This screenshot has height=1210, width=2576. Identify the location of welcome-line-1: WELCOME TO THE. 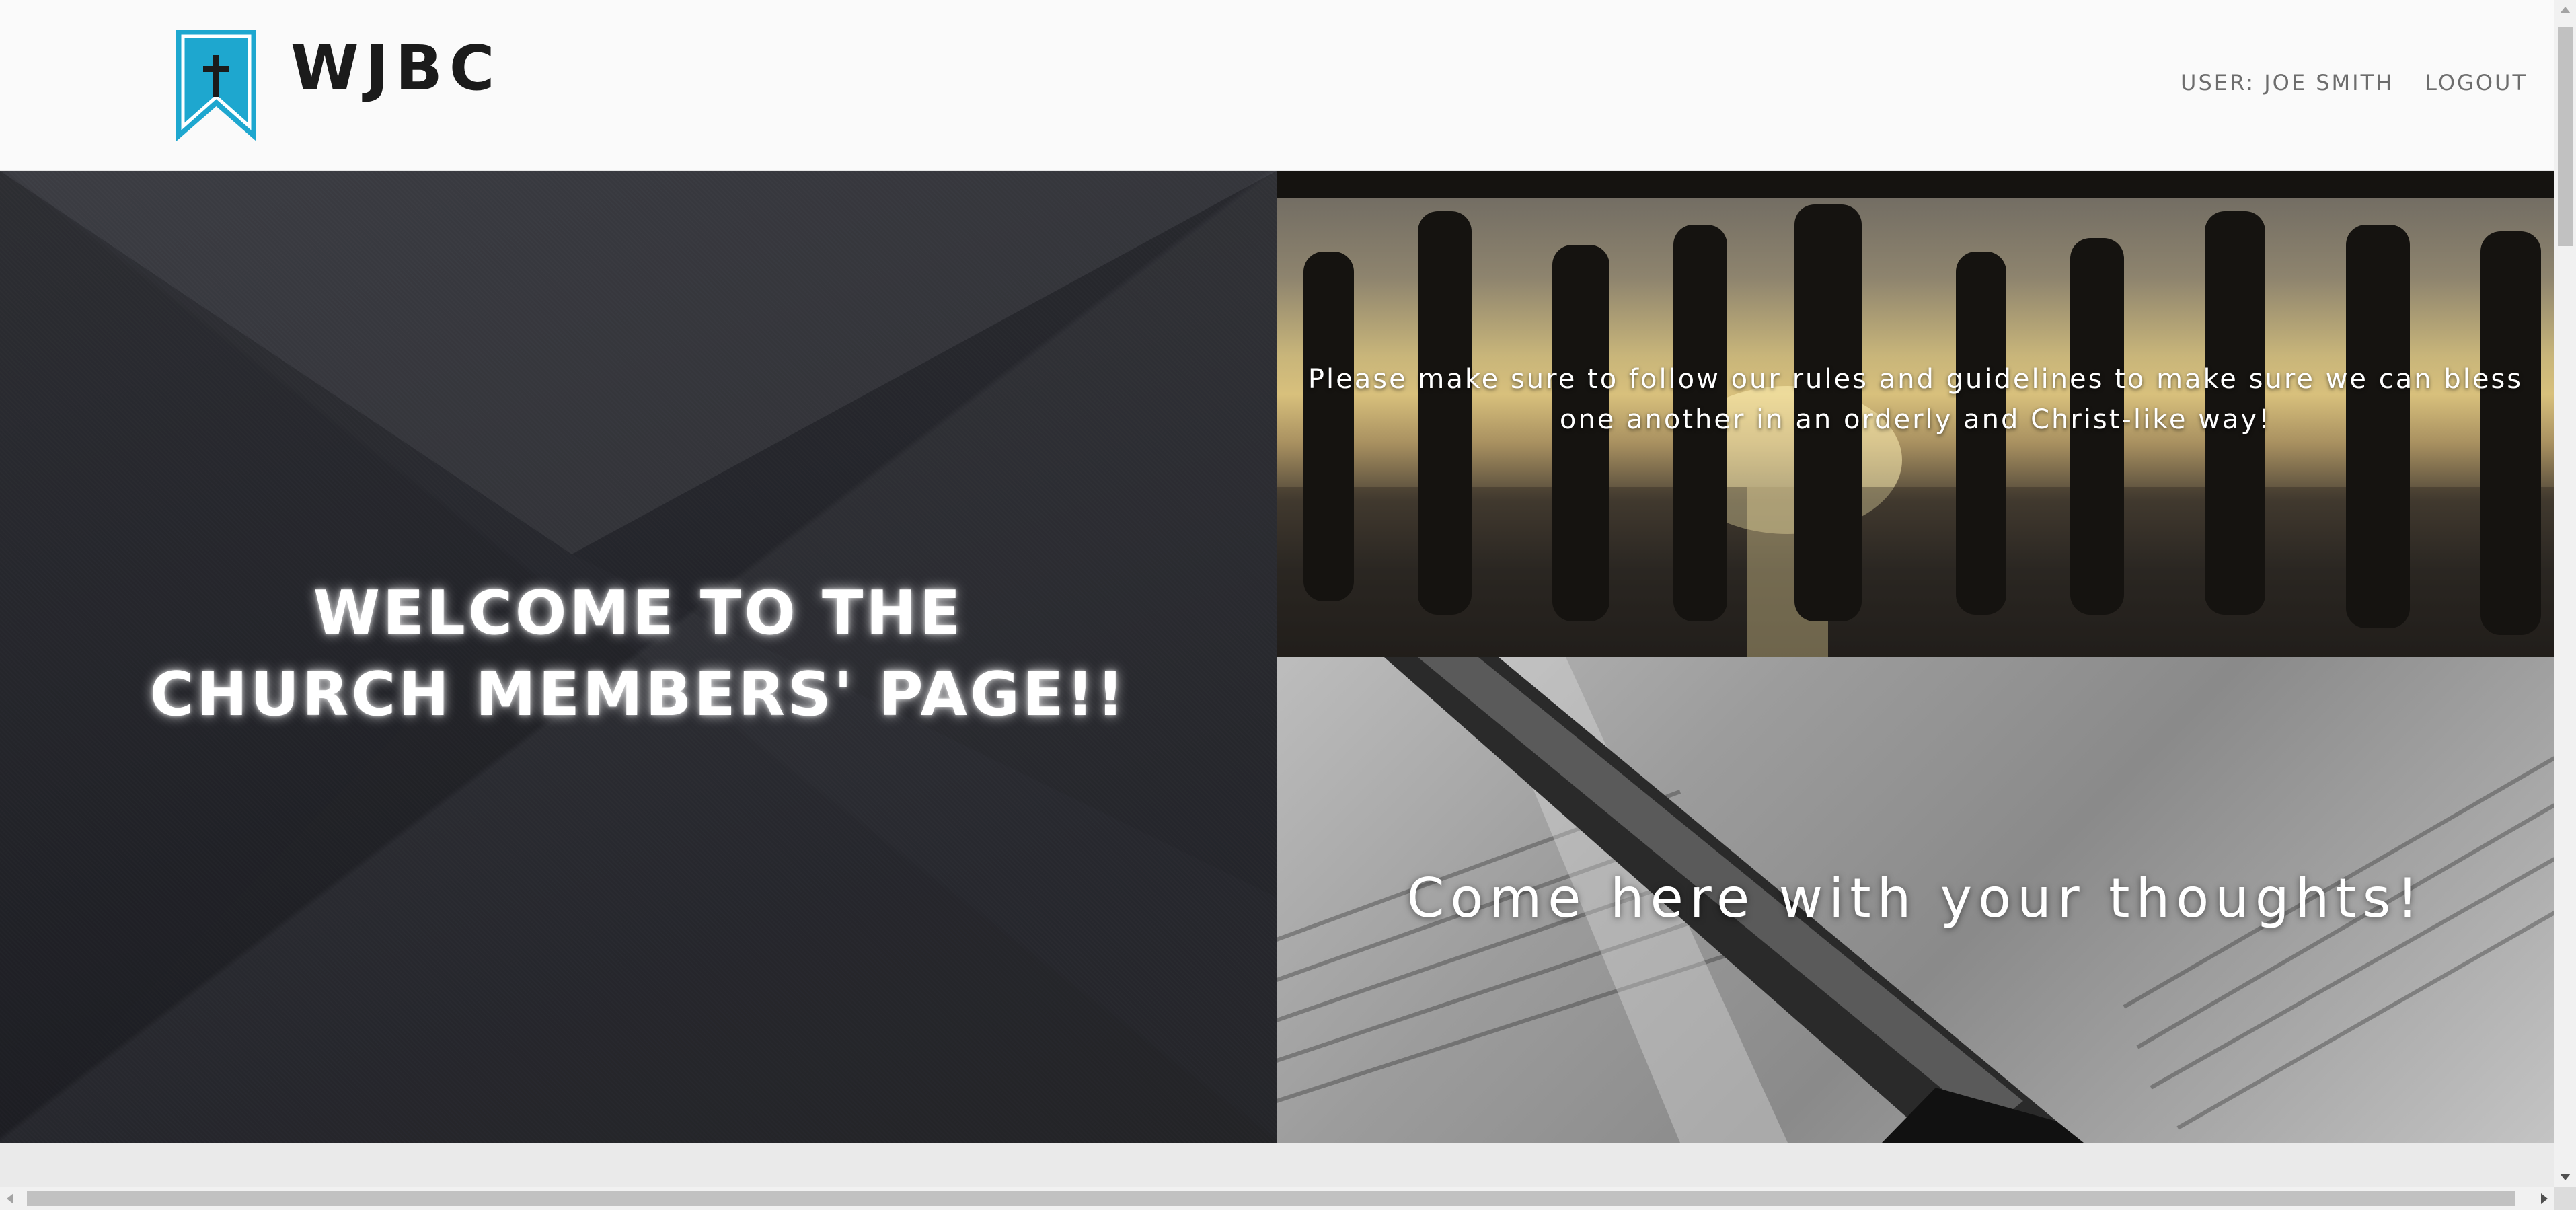
(638, 613).